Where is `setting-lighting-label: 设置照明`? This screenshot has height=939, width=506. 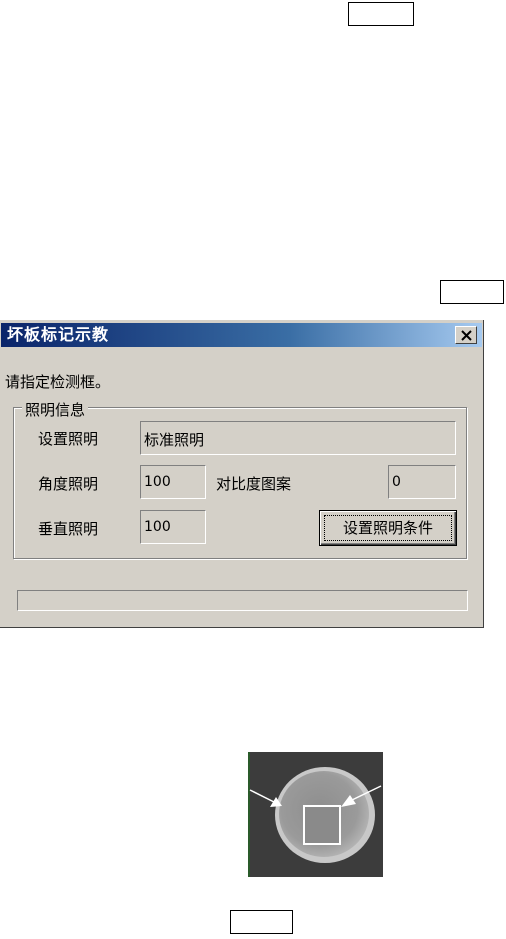
setting-lighting-label: 设置照明 is located at coordinates (68, 439).